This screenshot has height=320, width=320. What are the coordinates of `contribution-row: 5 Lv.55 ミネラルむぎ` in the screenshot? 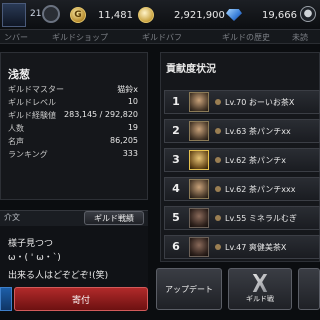 It's located at (242, 218).